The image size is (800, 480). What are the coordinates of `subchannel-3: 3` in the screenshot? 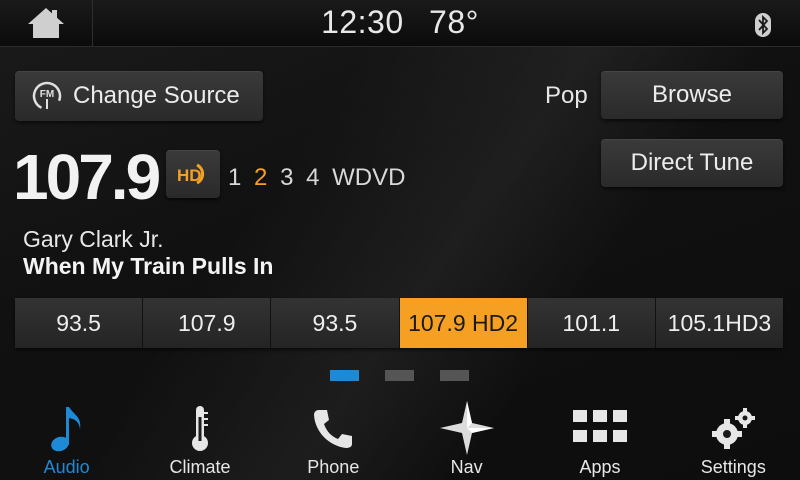 It's located at (286, 177).